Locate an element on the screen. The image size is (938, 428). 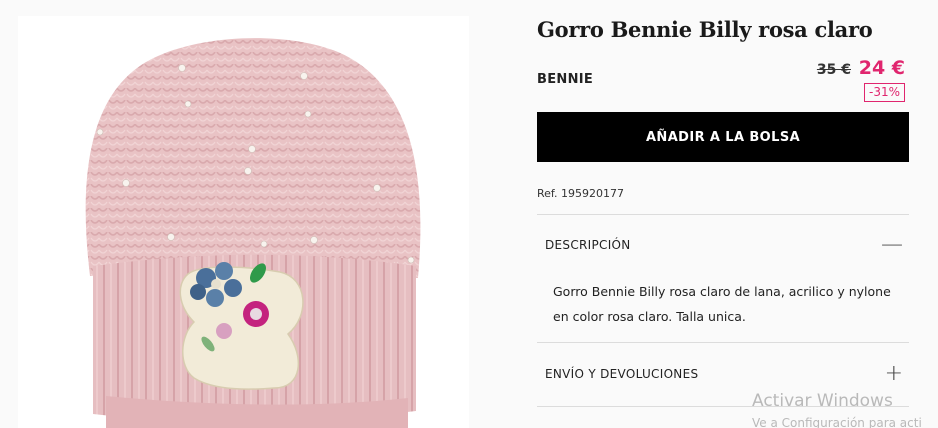
description-line: en color rosa claro. Talla unica. is located at coordinates (649, 316).